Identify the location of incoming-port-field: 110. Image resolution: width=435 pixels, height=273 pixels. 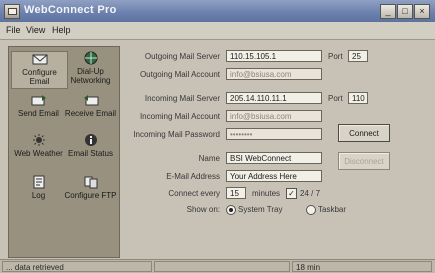
(358, 98).